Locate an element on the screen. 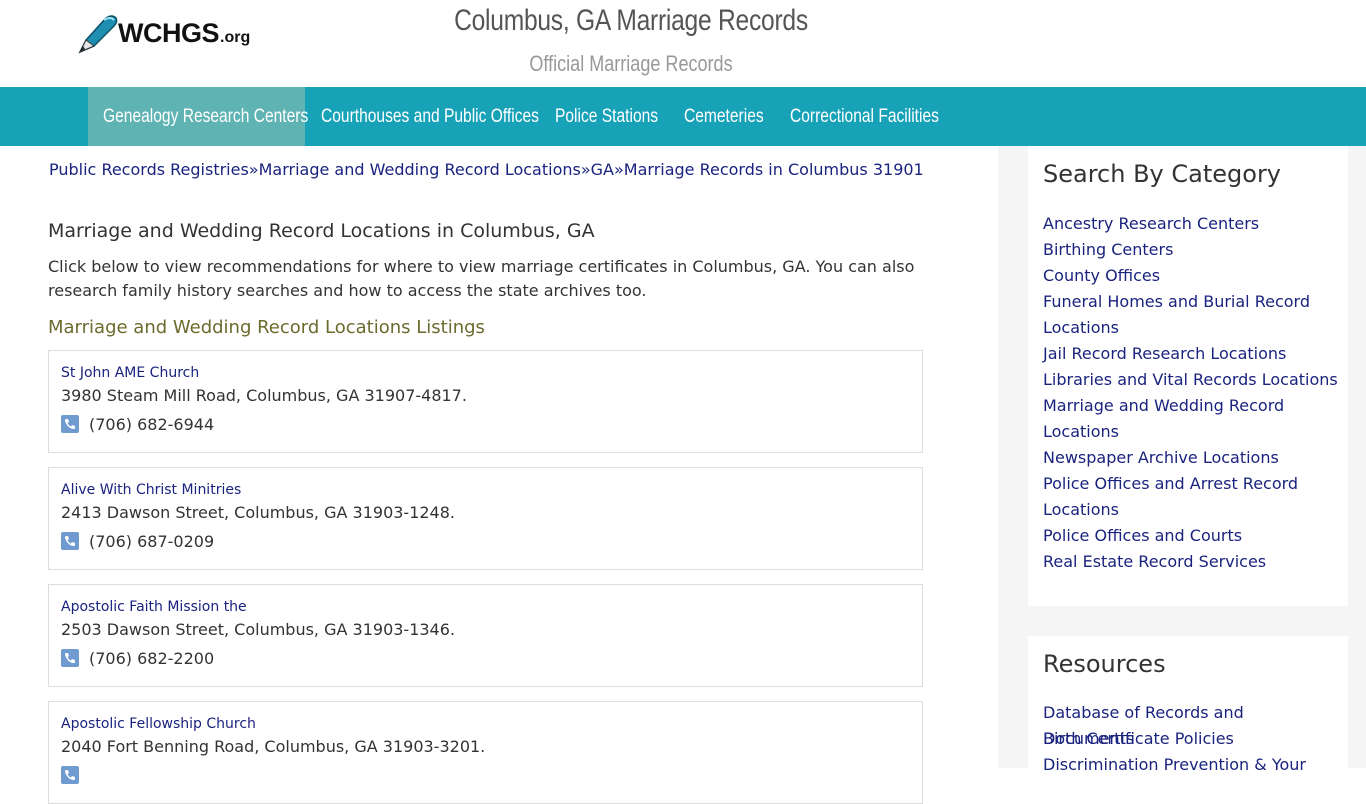 The width and height of the screenshot is (1366, 804). nav-item-genealogy: Genealogy Research Centers is located at coordinates (205, 116).